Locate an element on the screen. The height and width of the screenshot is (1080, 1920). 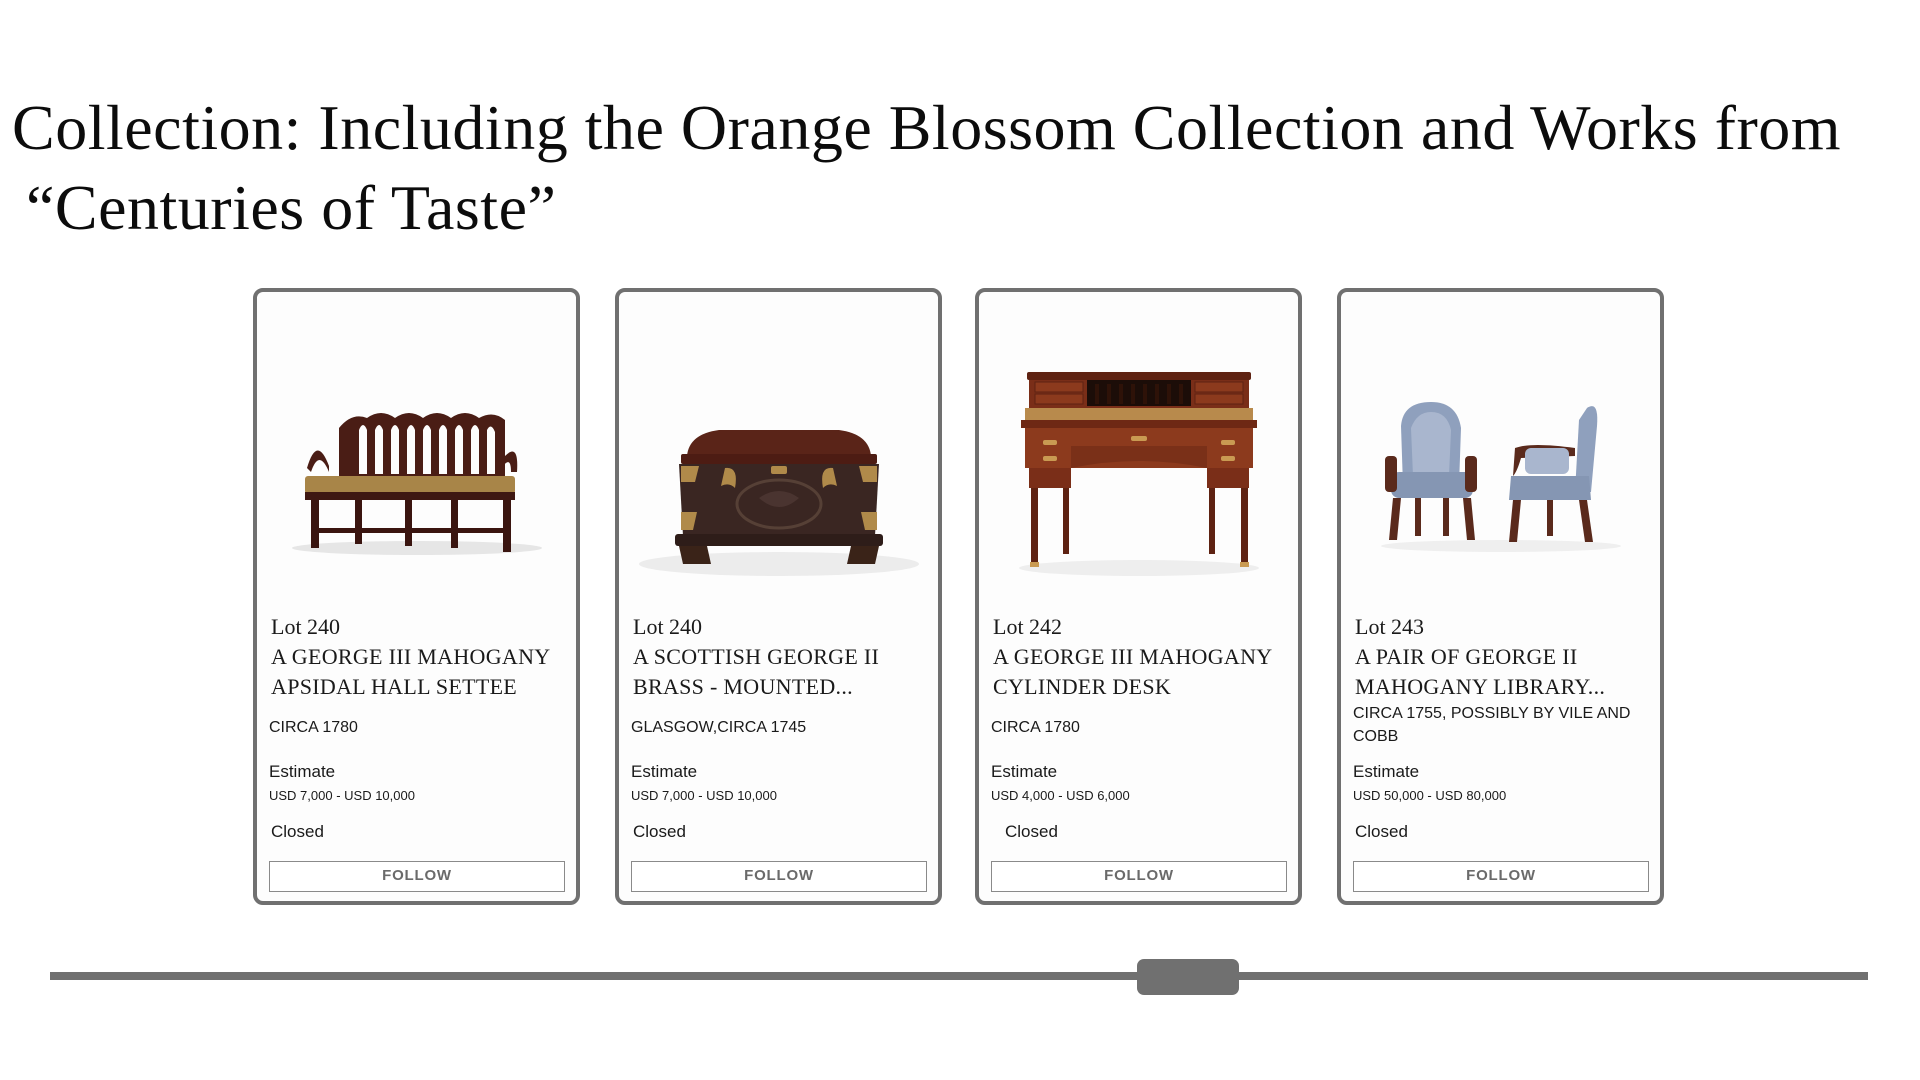
cylinder-desk-image is located at coordinates (1139, 466).